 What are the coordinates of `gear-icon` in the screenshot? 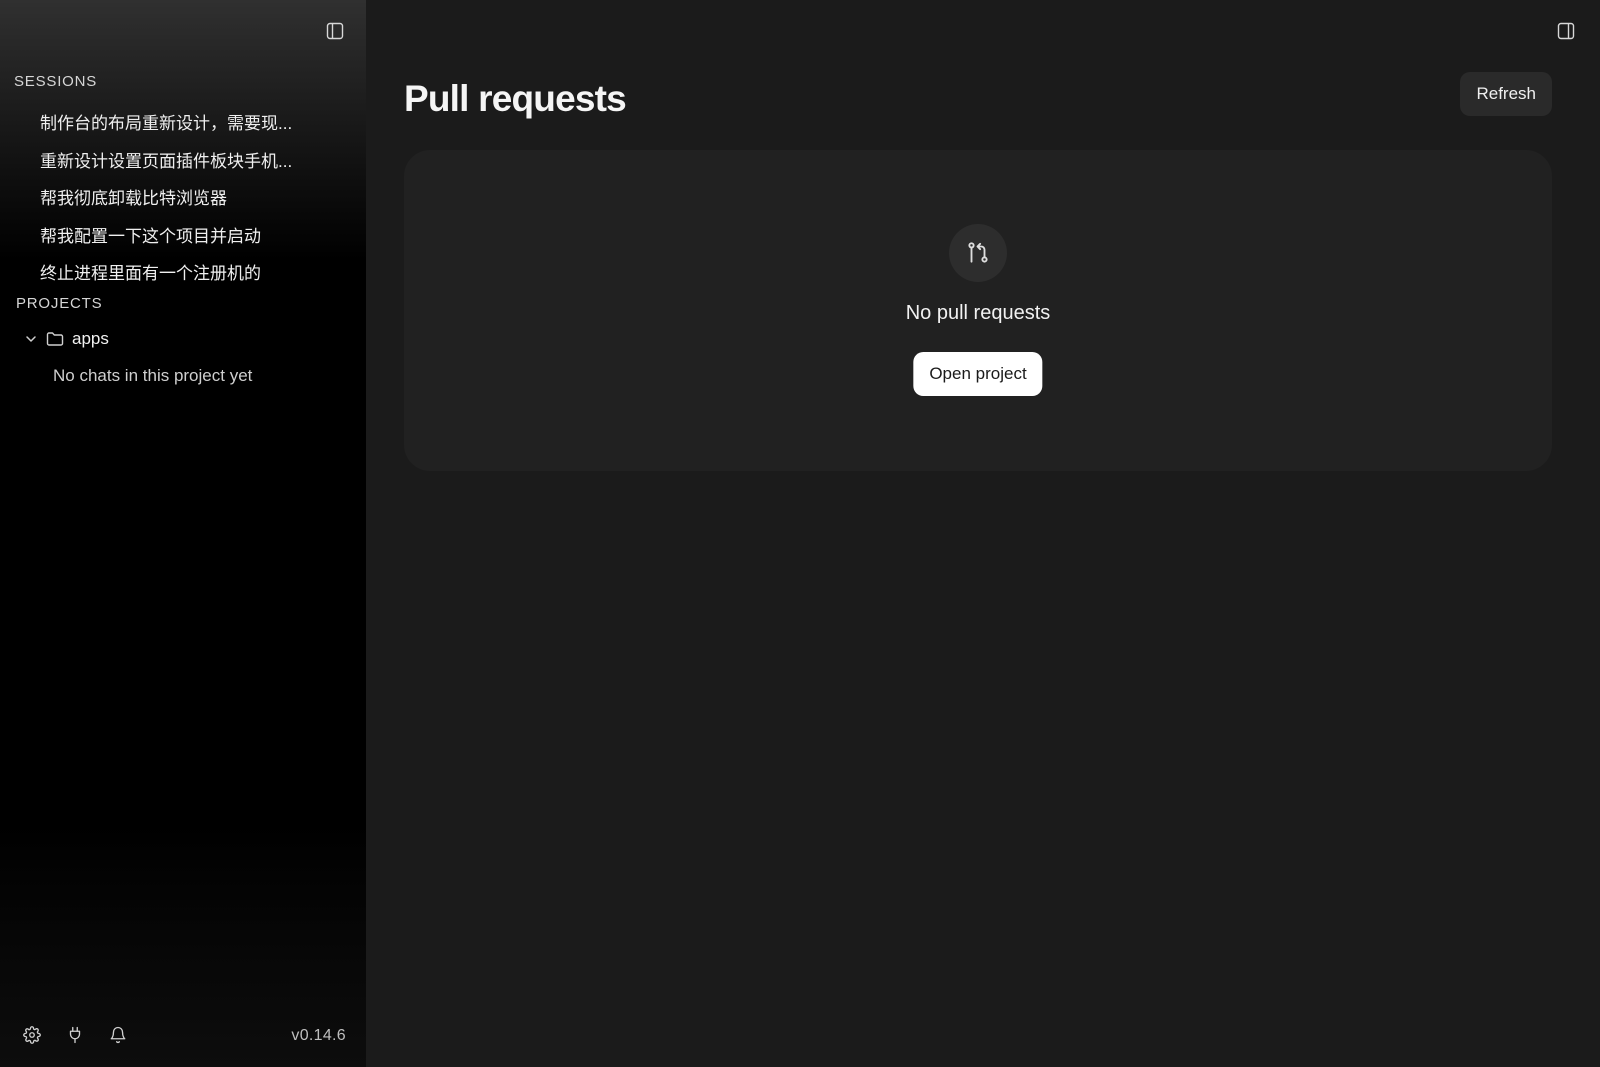 It's located at (32, 1035).